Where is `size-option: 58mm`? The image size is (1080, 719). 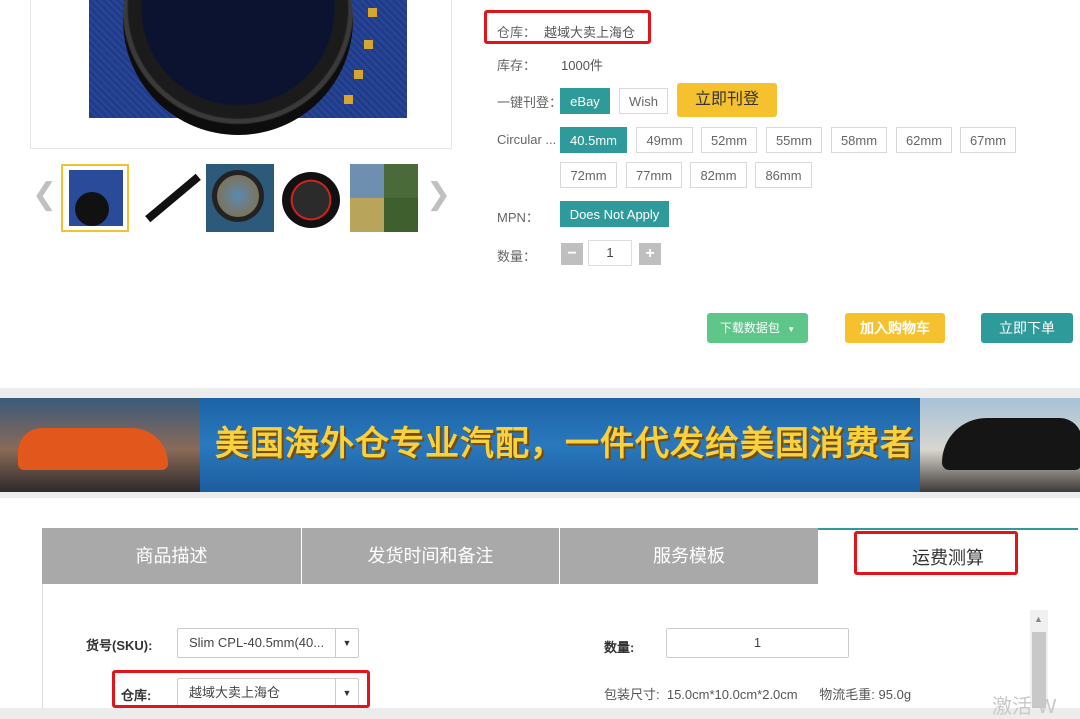 size-option: 58mm is located at coordinates (859, 140).